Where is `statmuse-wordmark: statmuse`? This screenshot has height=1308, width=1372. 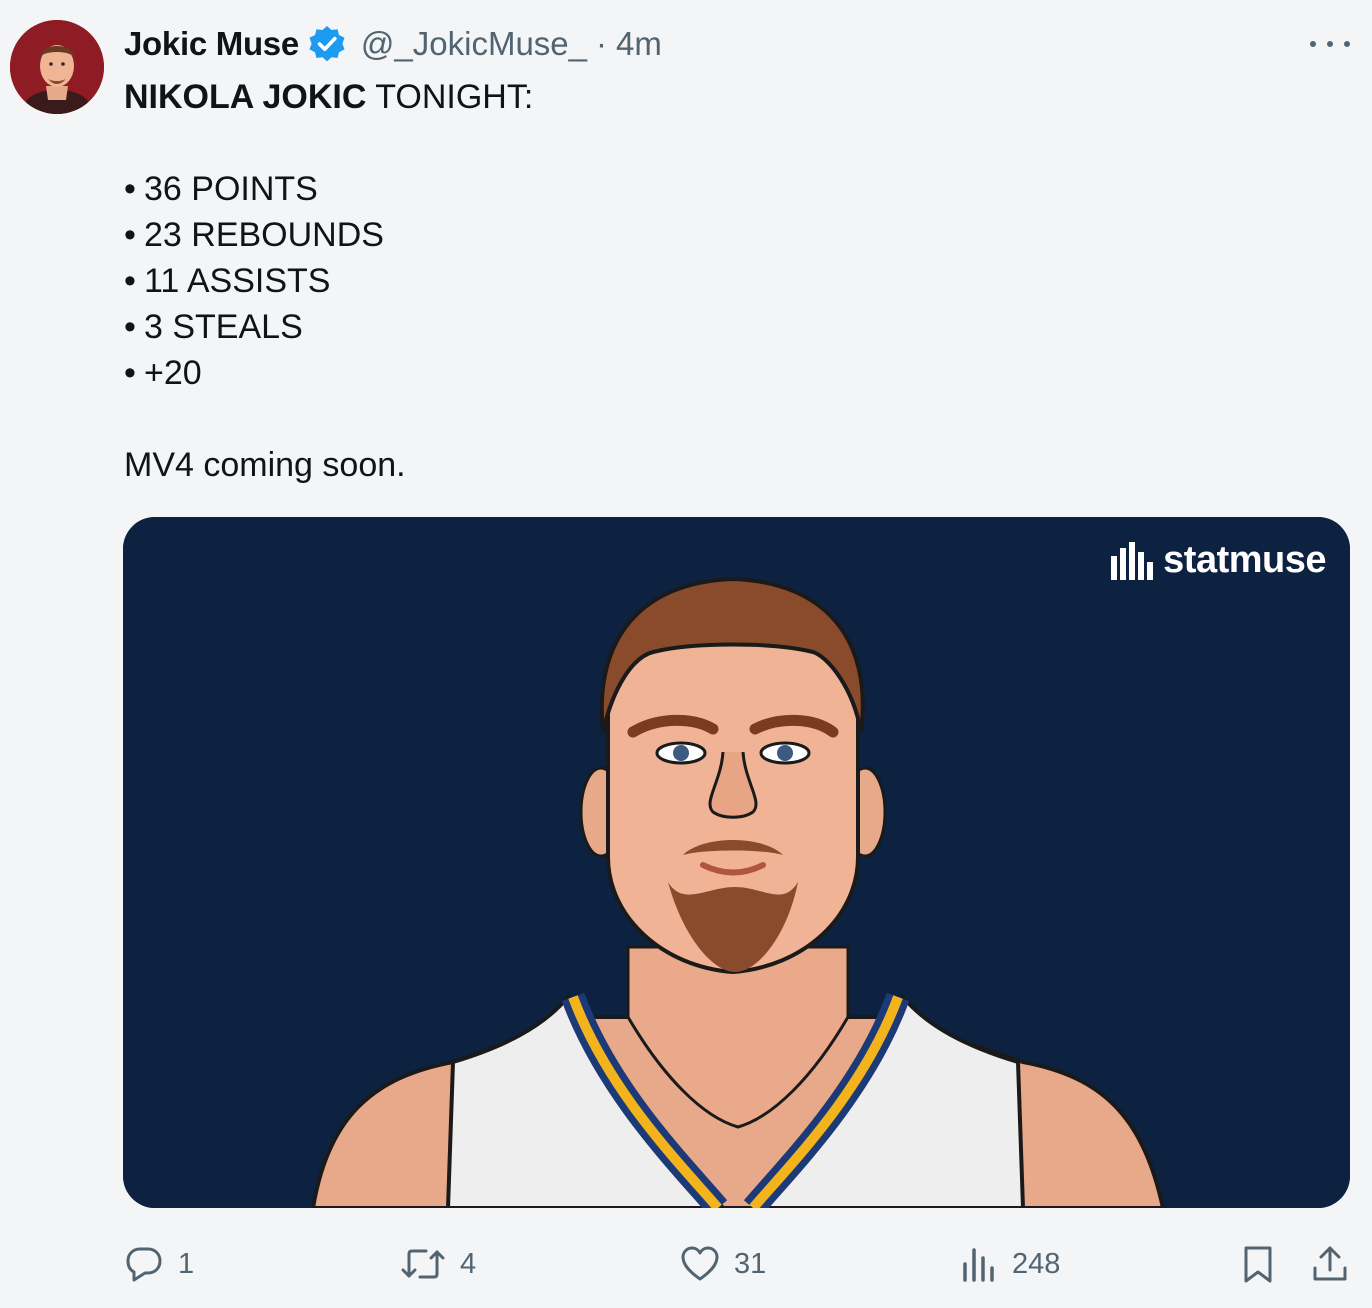
statmuse-wordmark: statmuse is located at coordinates (1244, 560).